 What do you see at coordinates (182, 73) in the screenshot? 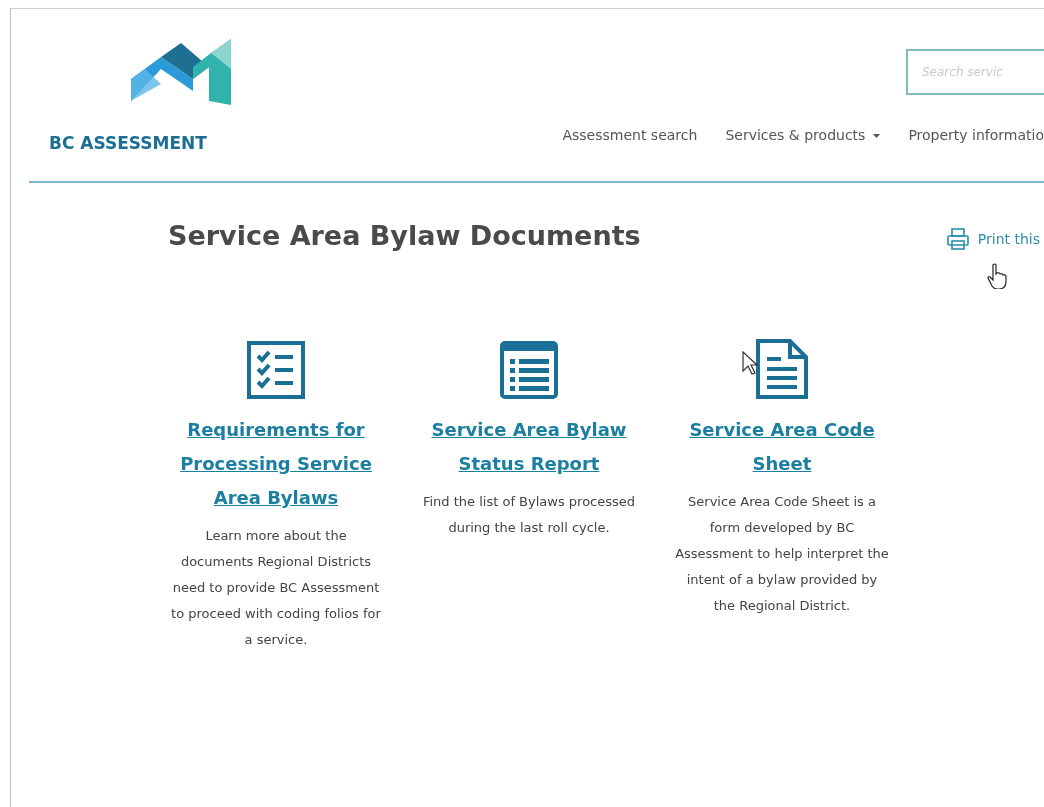
I see `logo-icon` at bounding box center [182, 73].